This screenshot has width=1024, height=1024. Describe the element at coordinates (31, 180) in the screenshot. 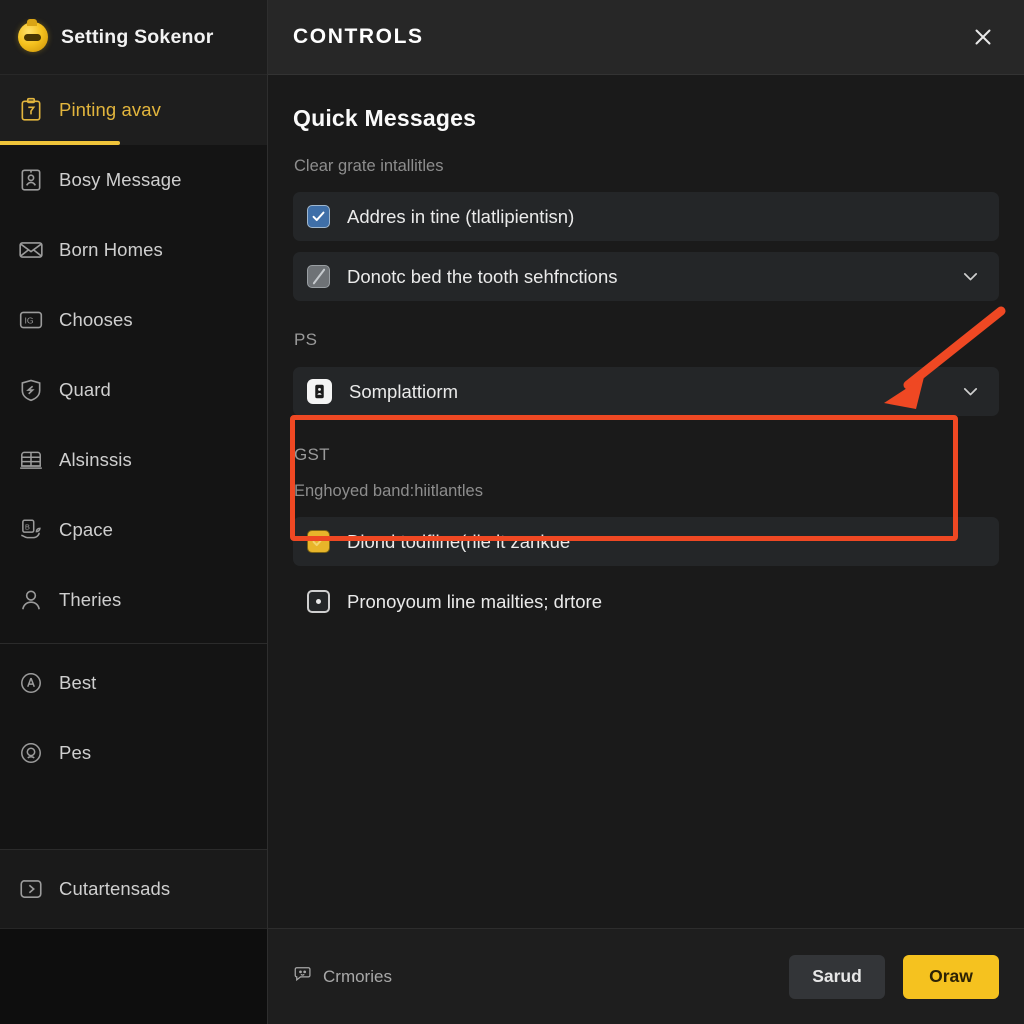

I see `device-icon` at that location.